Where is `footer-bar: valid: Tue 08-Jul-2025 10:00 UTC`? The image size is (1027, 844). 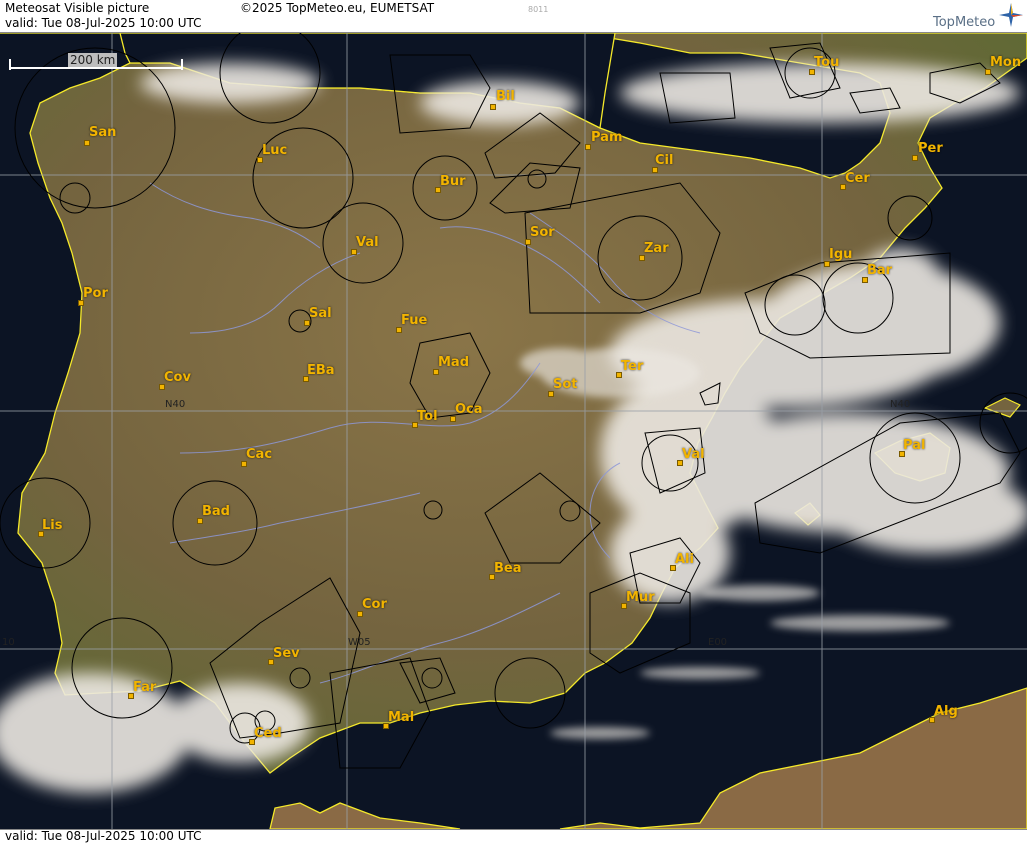 footer-bar: valid: Tue 08-Jul-2025 10:00 UTC is located at coordinates (513, 836).